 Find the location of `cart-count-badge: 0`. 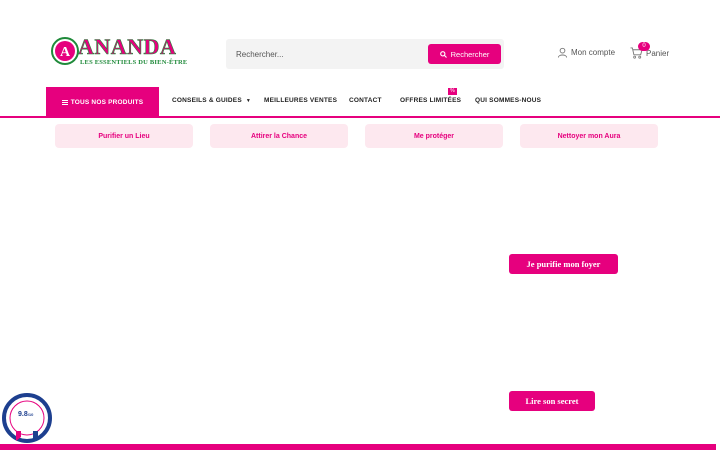

cart-count-badge: 0 is located at coordinates (644, 46).